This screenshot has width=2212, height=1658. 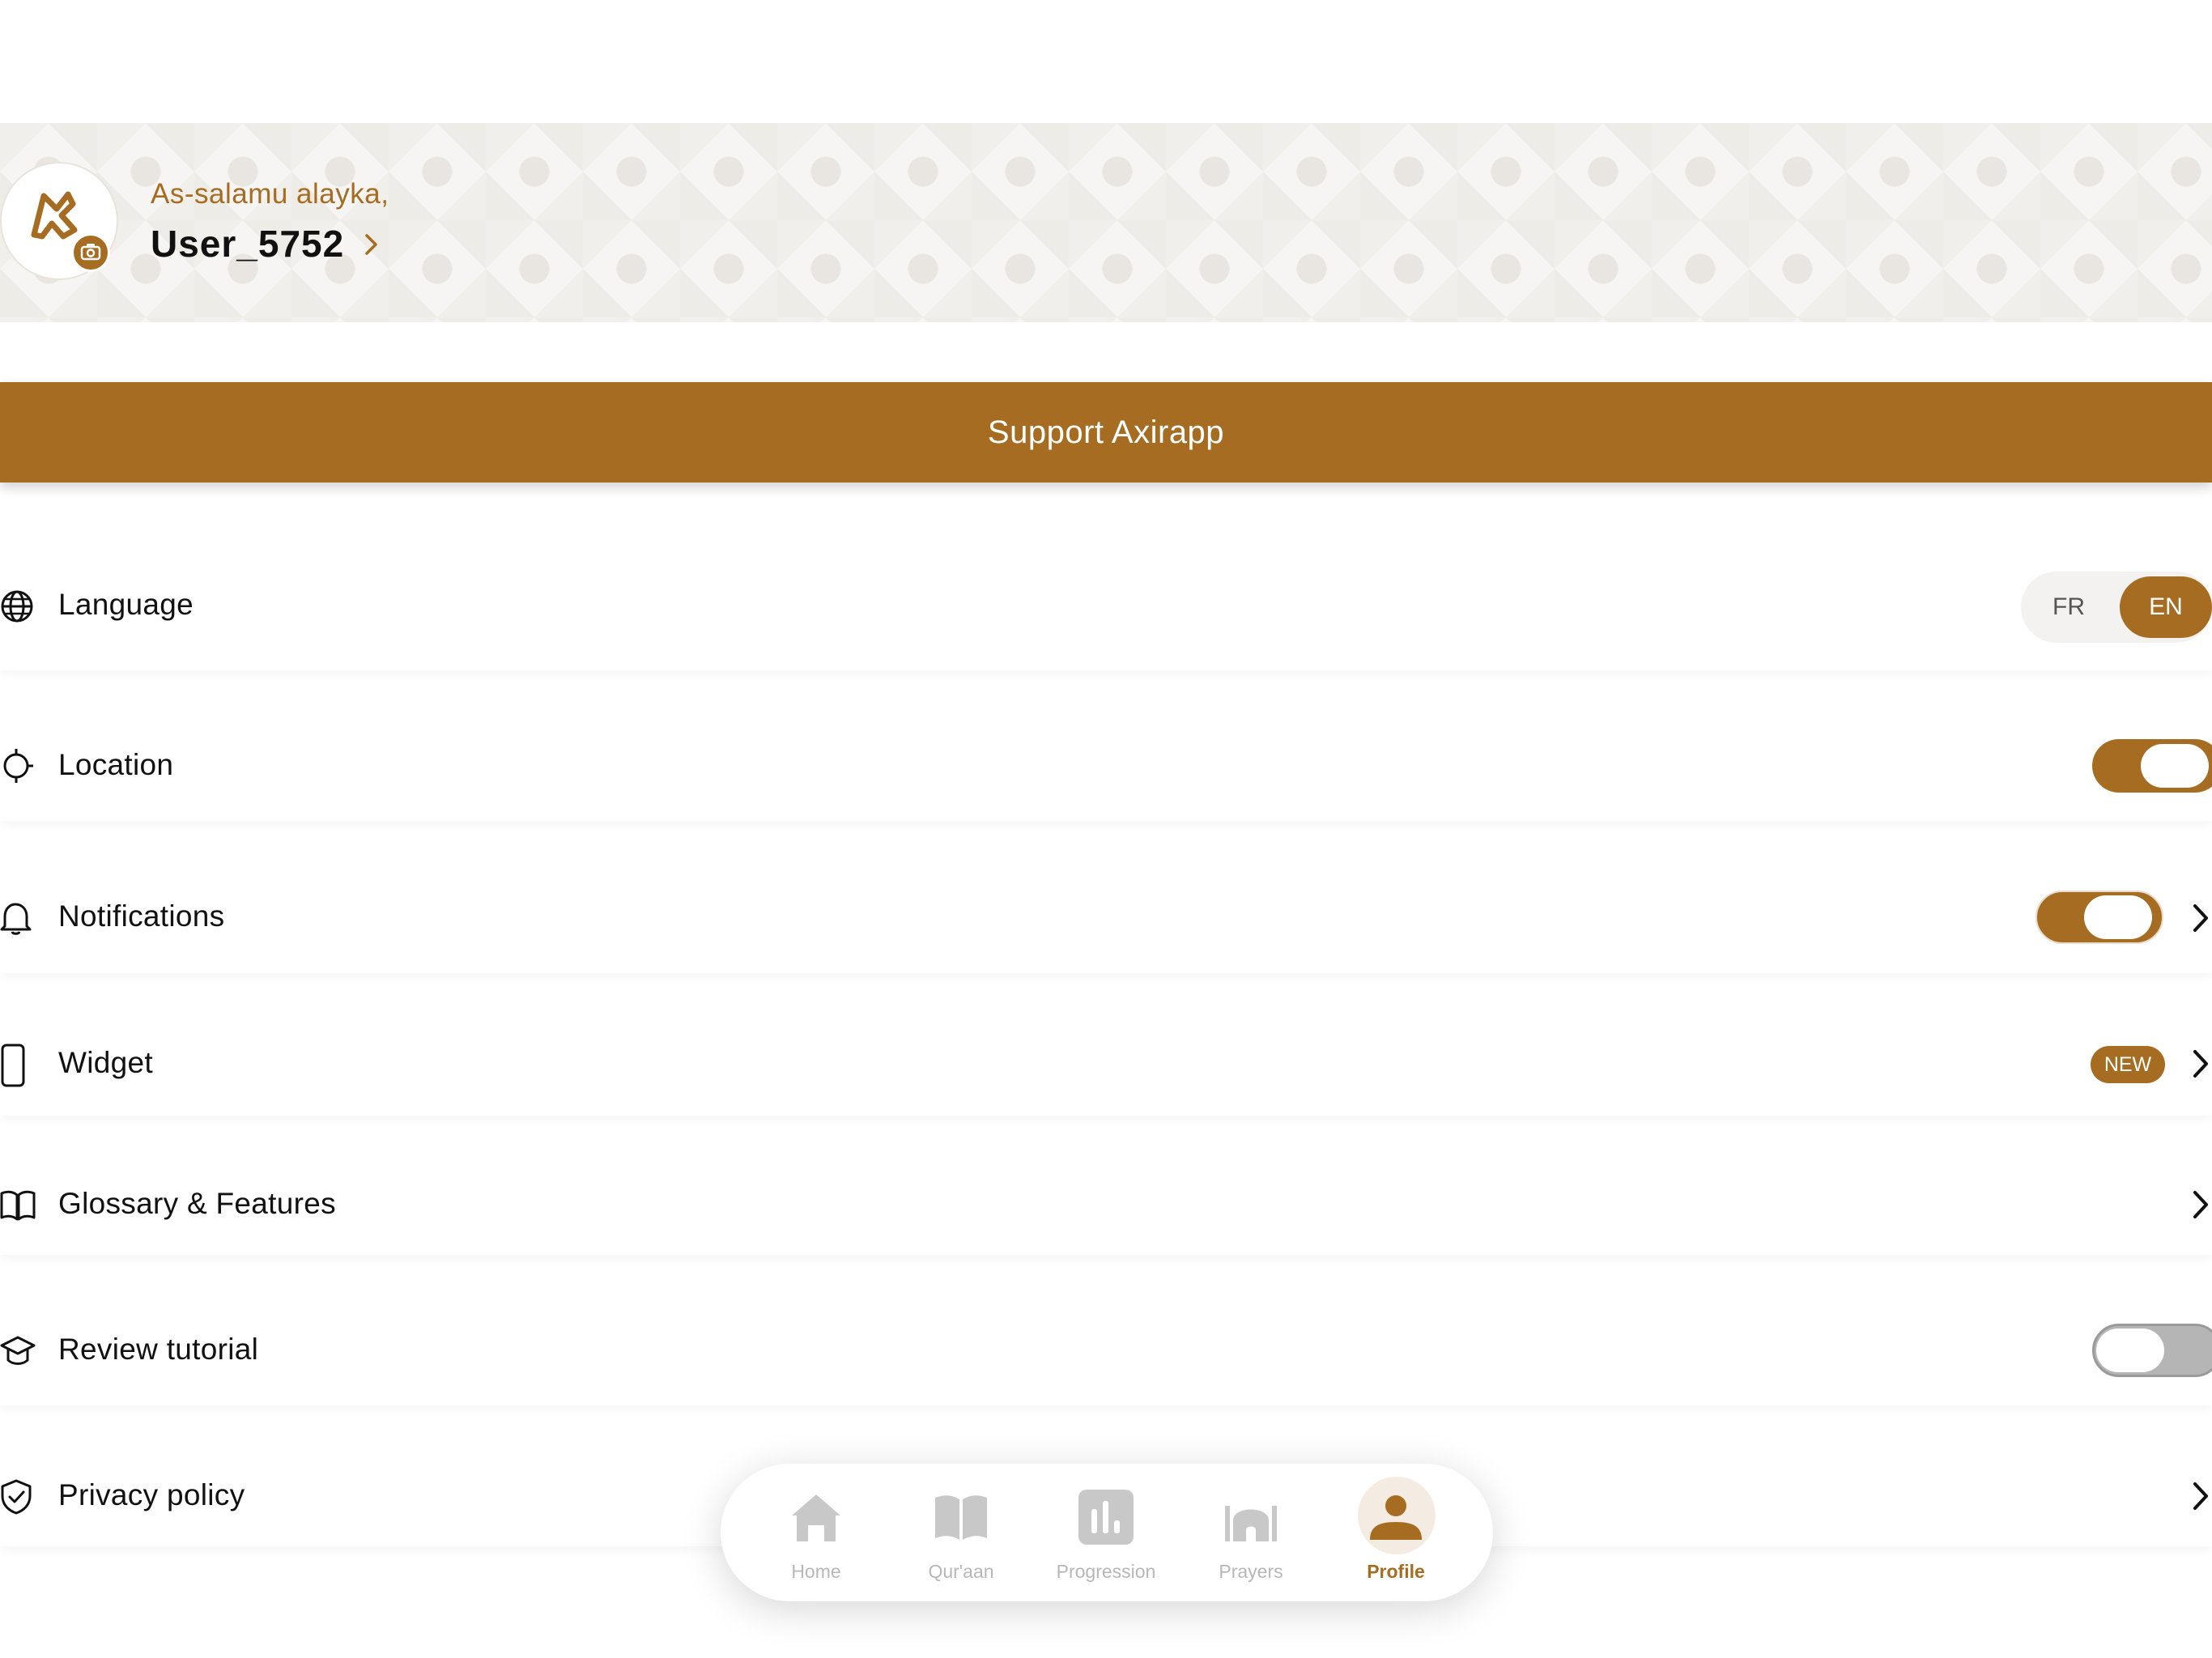 I want to click on tutorial-row: Review tutorial, so click(x=1106, y=1350).